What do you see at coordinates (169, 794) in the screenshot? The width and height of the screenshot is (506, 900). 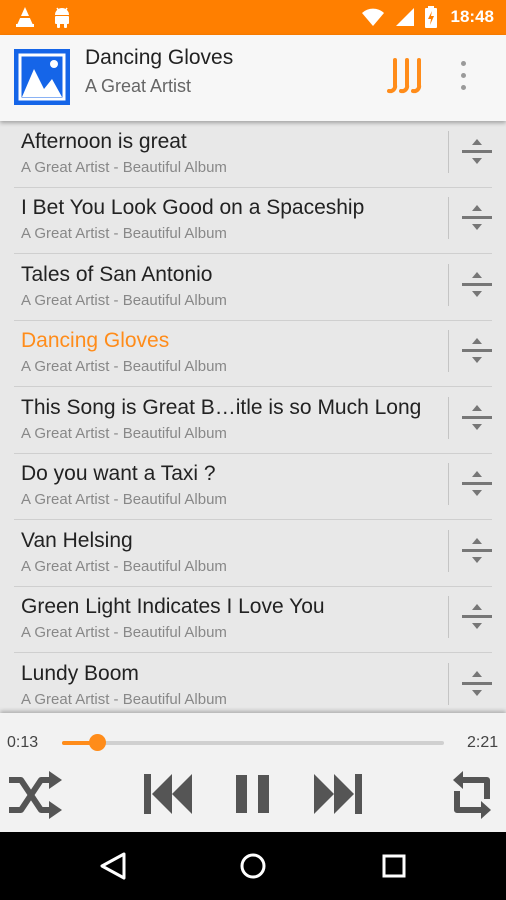 I see `skip-previous-icon` at bounding box center [169, 794].